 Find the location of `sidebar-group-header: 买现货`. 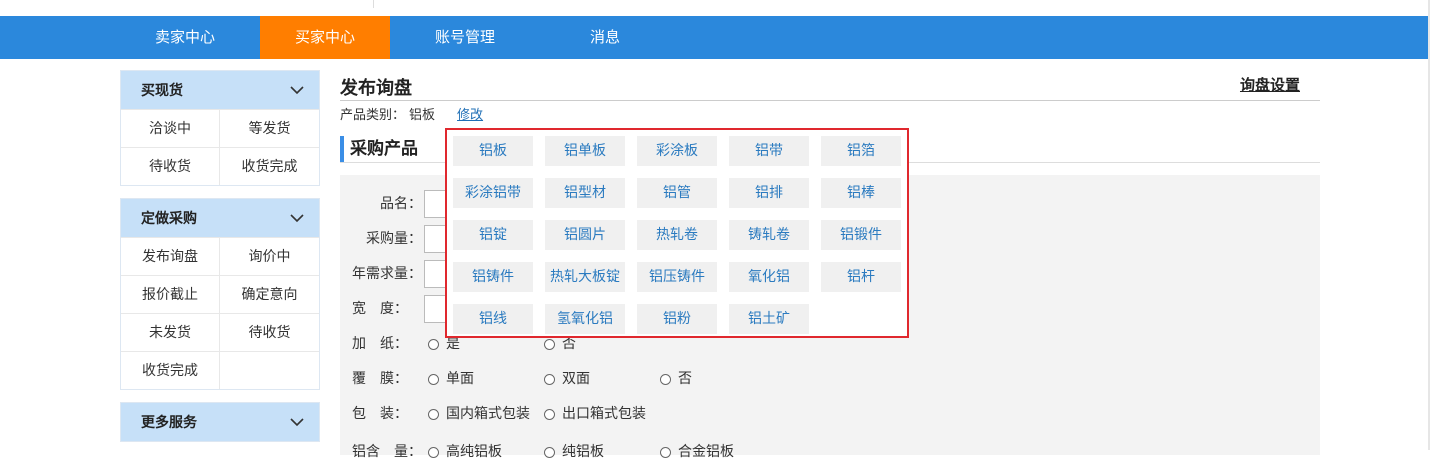

sidebar-group-header: 买现货 is located at coordinates (220, 90).